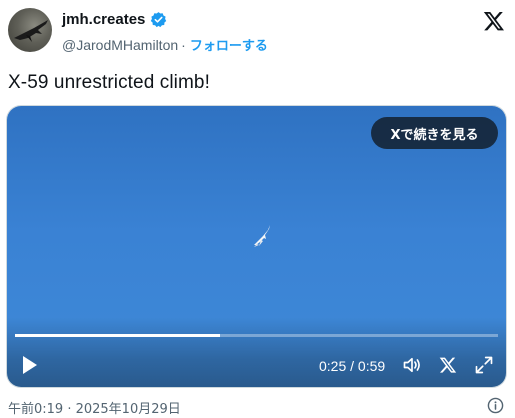  I want to click on info-icon, so click(495, 405).